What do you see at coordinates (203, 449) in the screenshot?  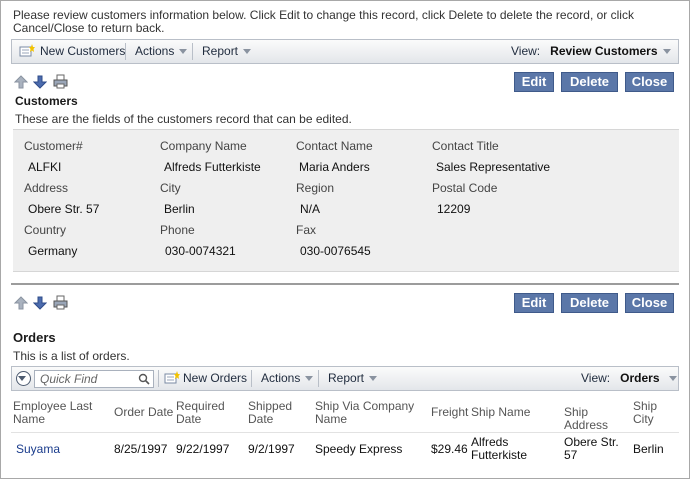 I see `cell-required-date: 9/22/1997` at bounding box center [203, 449].